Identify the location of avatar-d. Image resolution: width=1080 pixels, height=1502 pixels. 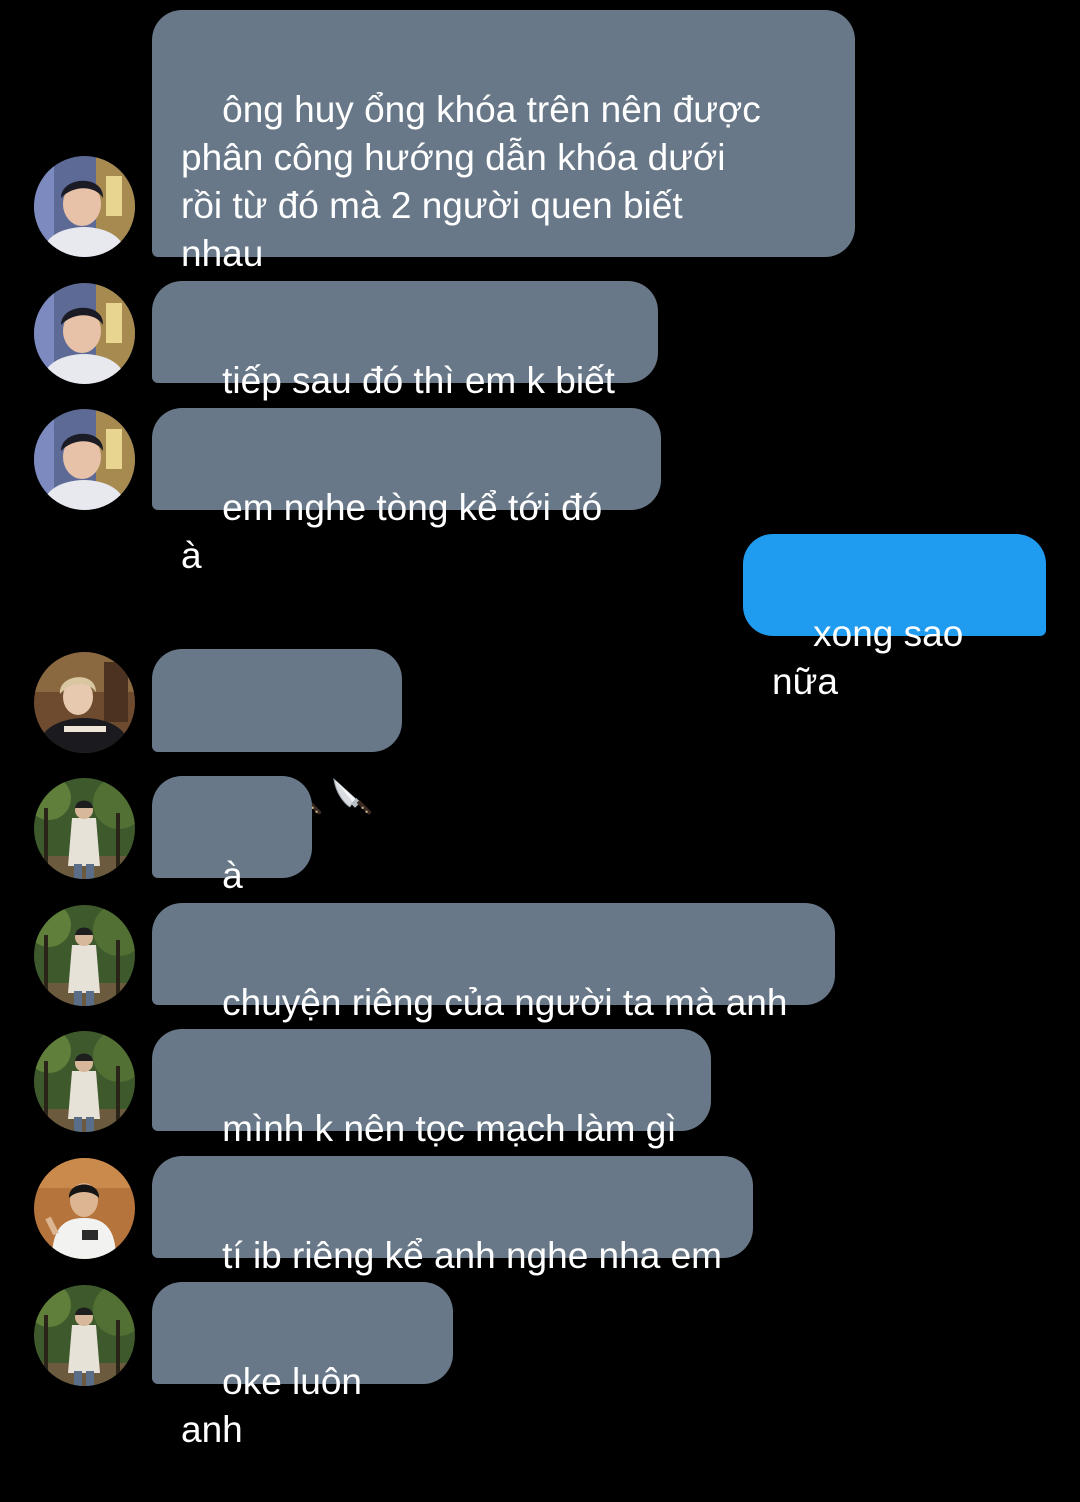
(84, 1208).